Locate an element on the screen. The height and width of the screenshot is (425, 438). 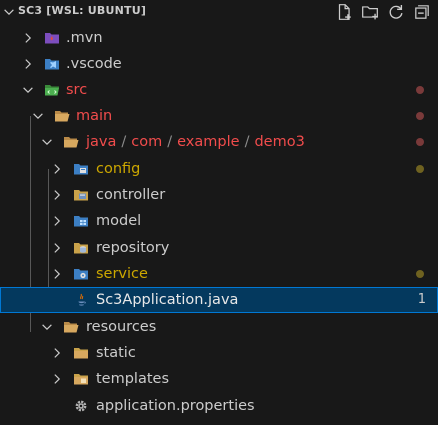
tree-item-vscode: .vscode is located at coordinates (219, 64).